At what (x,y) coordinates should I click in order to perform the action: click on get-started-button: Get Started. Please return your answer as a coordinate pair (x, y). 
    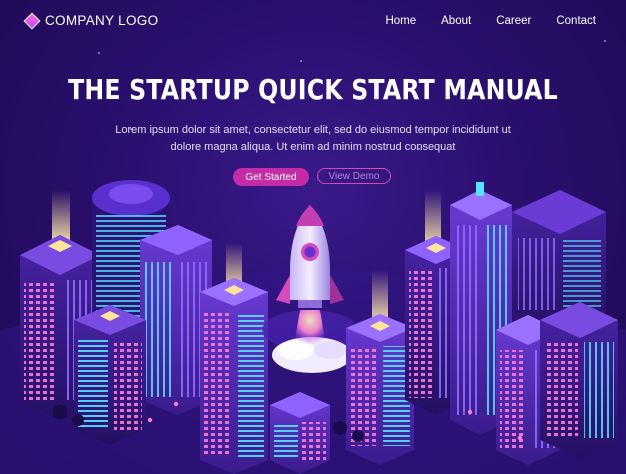
    Looking at the image, I should click on (271, 177).